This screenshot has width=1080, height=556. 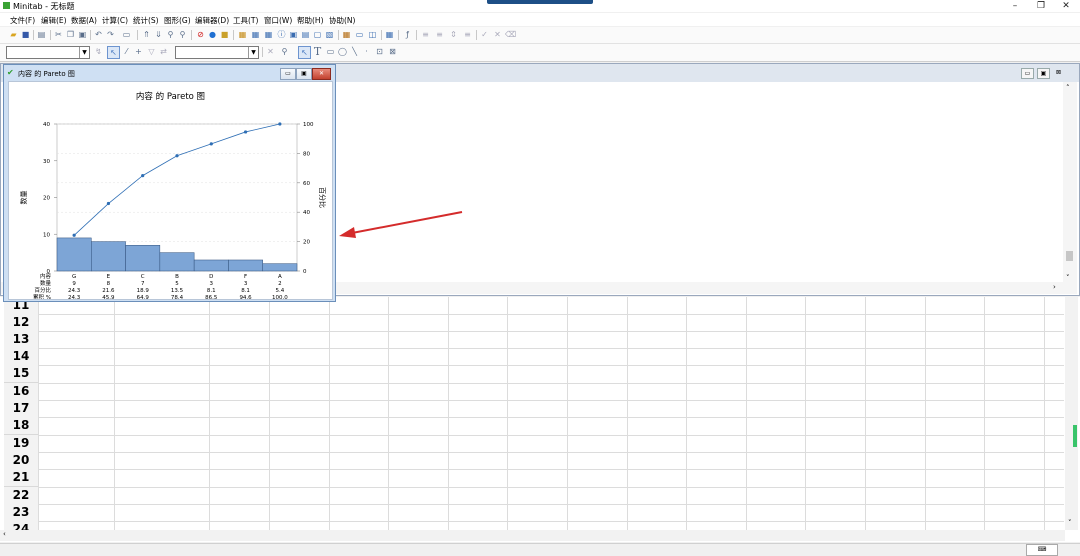 I want to click on select-tool-icon: ↖, so click(x=113, y=52).